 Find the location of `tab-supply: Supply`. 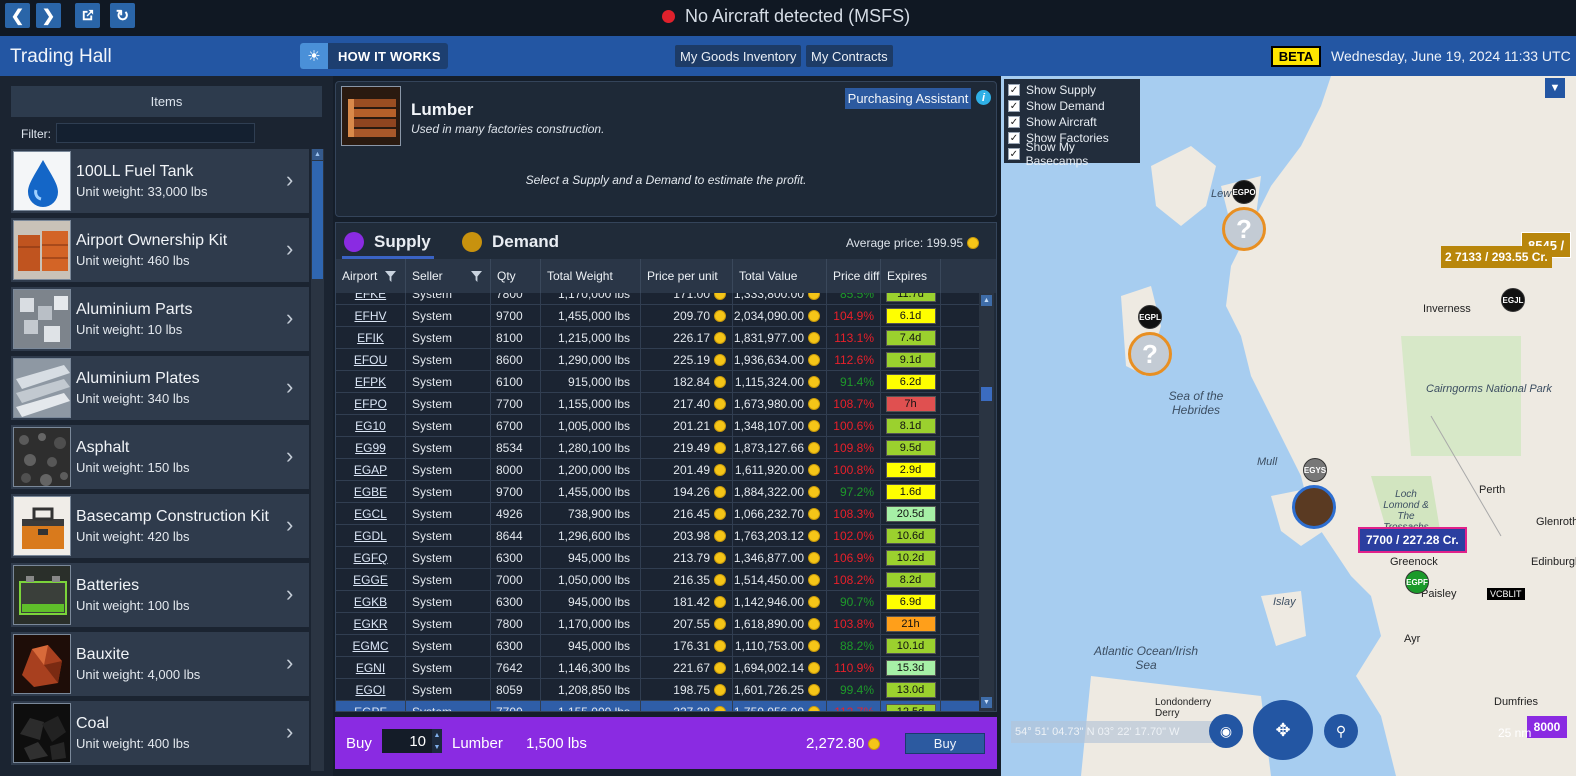

tab-supply: Supply is located at coordinates (387, 242).